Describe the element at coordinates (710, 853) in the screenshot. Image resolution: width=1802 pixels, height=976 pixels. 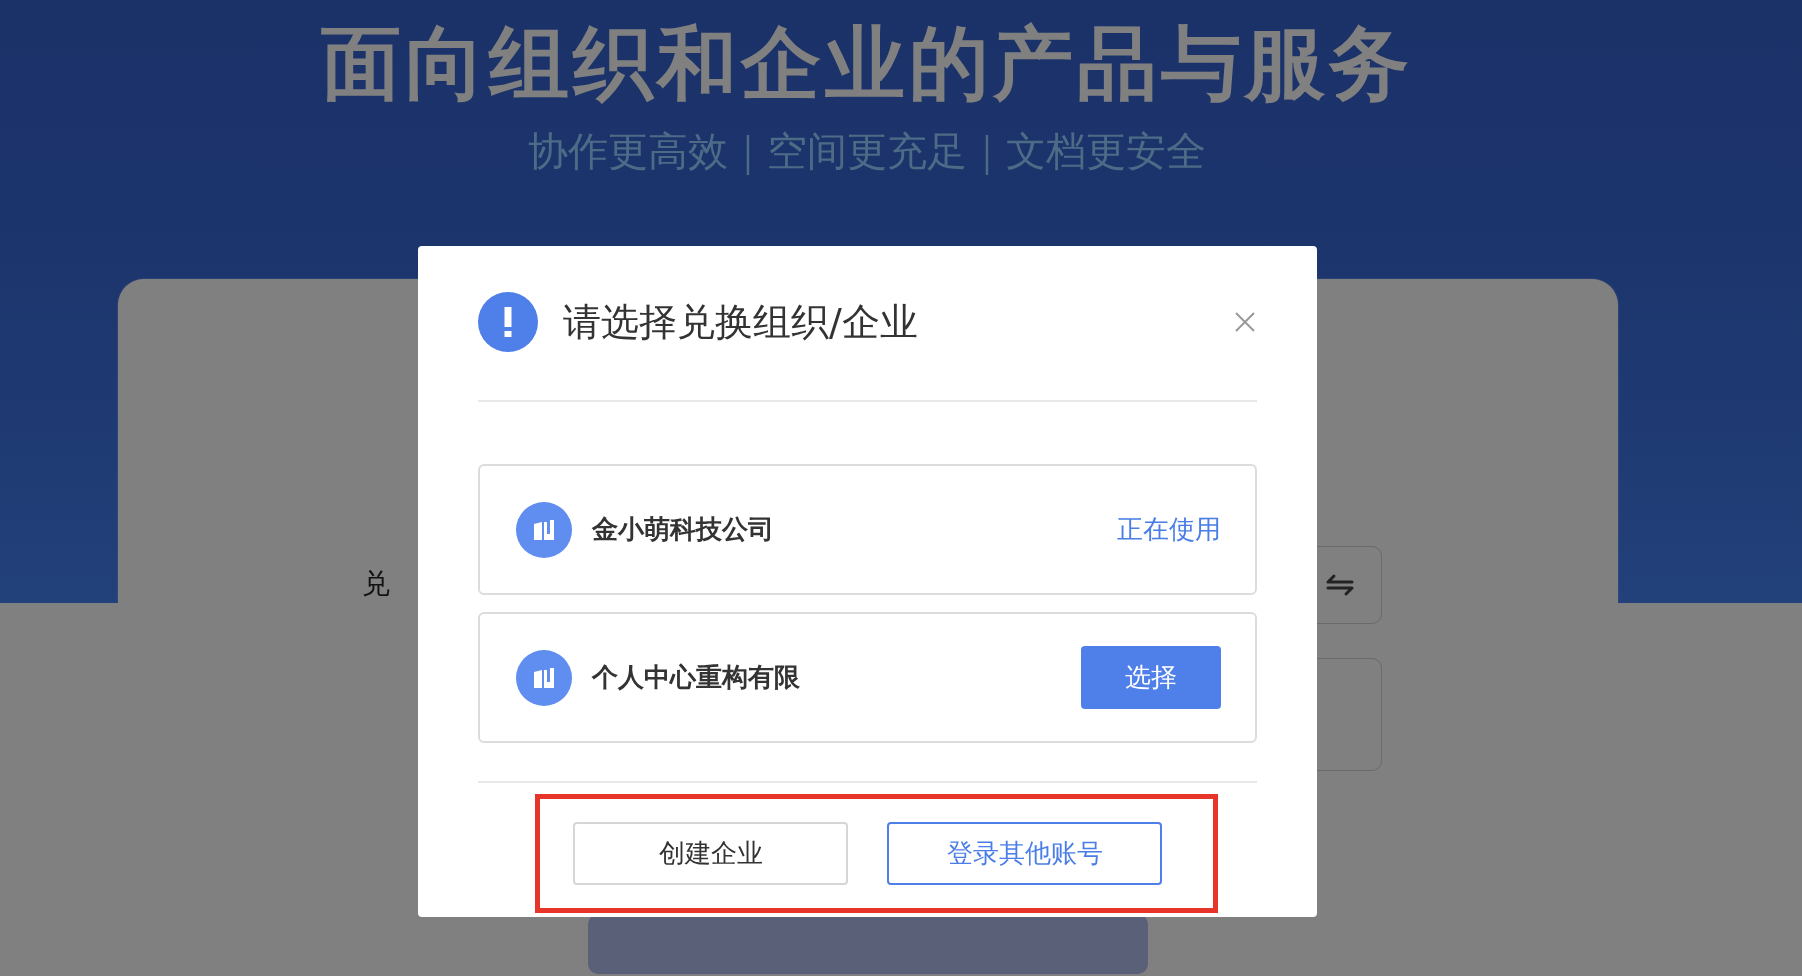
I see `create-button: 创建企业` at that location.